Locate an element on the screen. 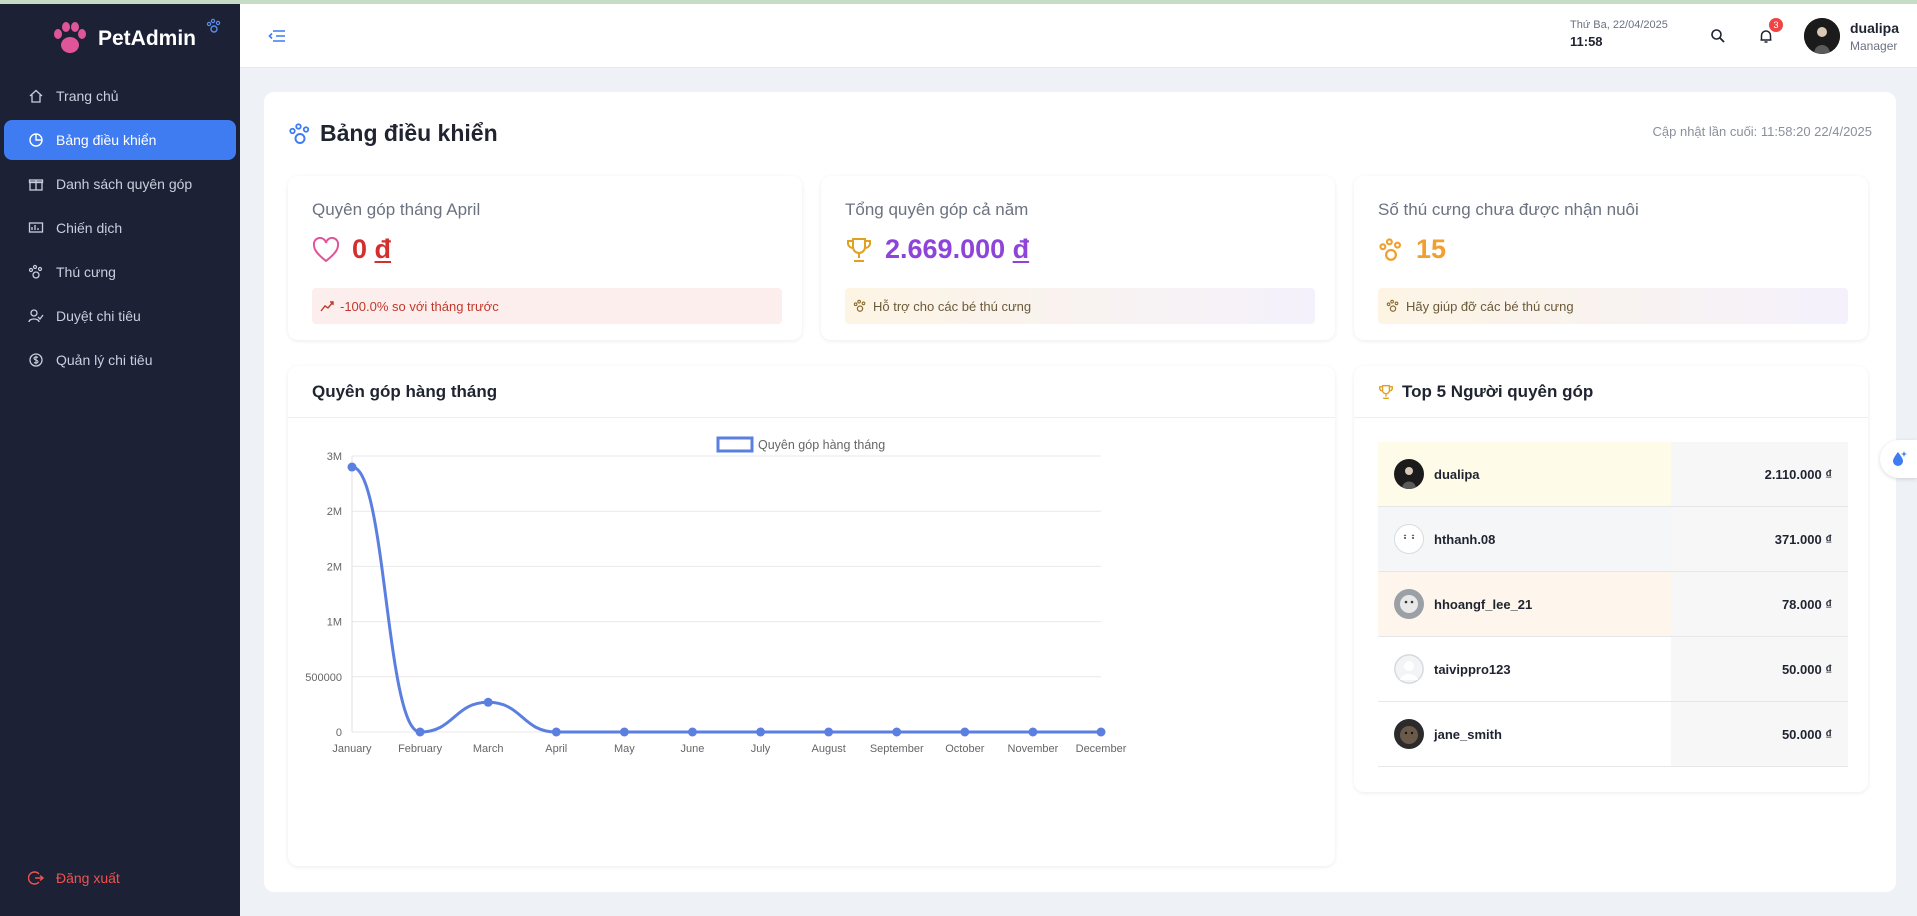  app-name: PetAdmin is located at coordinates (147, 38).